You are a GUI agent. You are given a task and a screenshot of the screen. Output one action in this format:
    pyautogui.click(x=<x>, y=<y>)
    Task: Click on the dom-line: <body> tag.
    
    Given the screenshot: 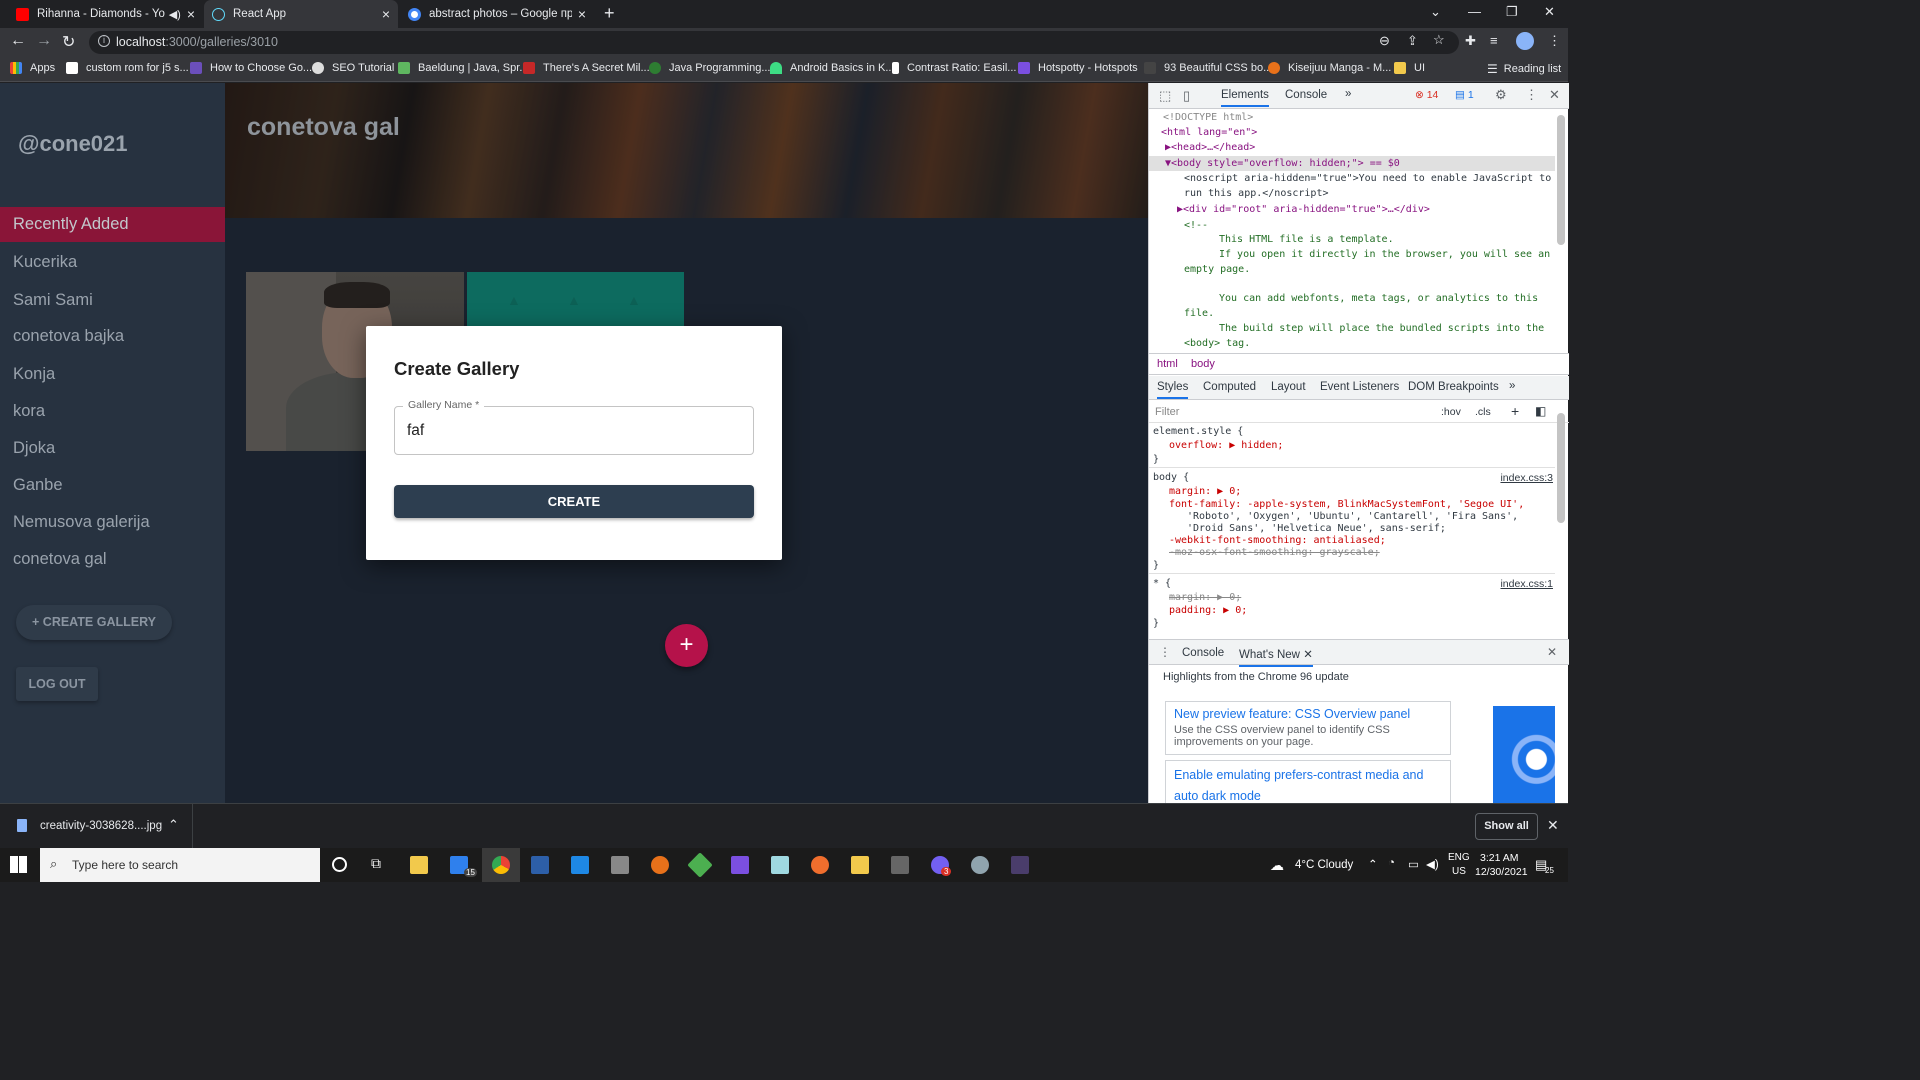 What is the action you would take?
    pyautogui.click(x=1217, y=343)
    